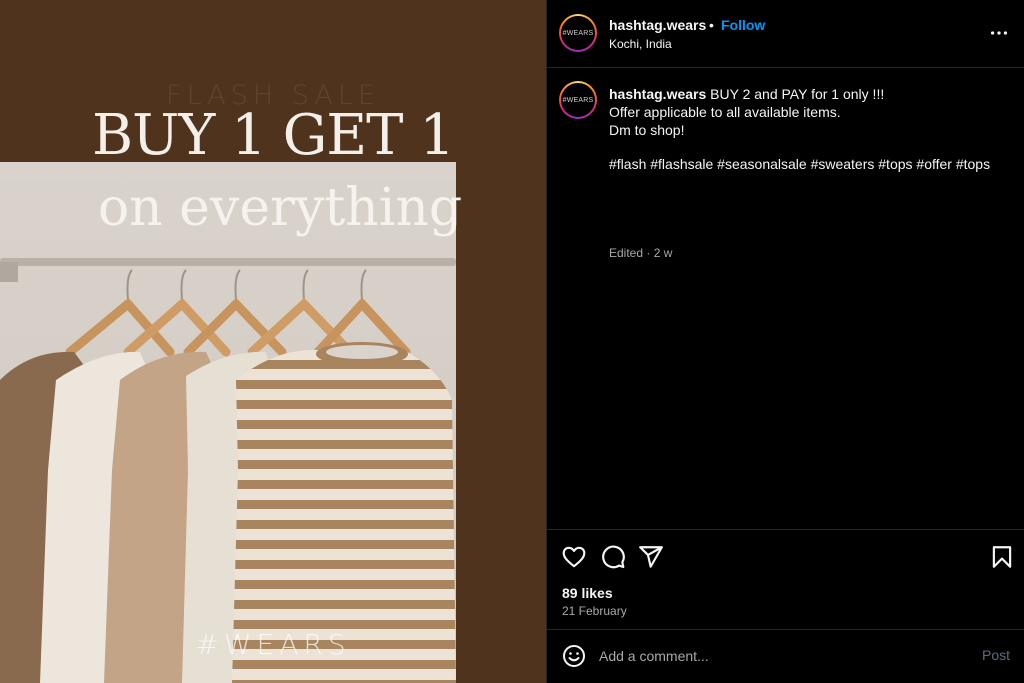 This screenshot has height=683, width=1024. I want to click on share-icon, so click(651, 557).